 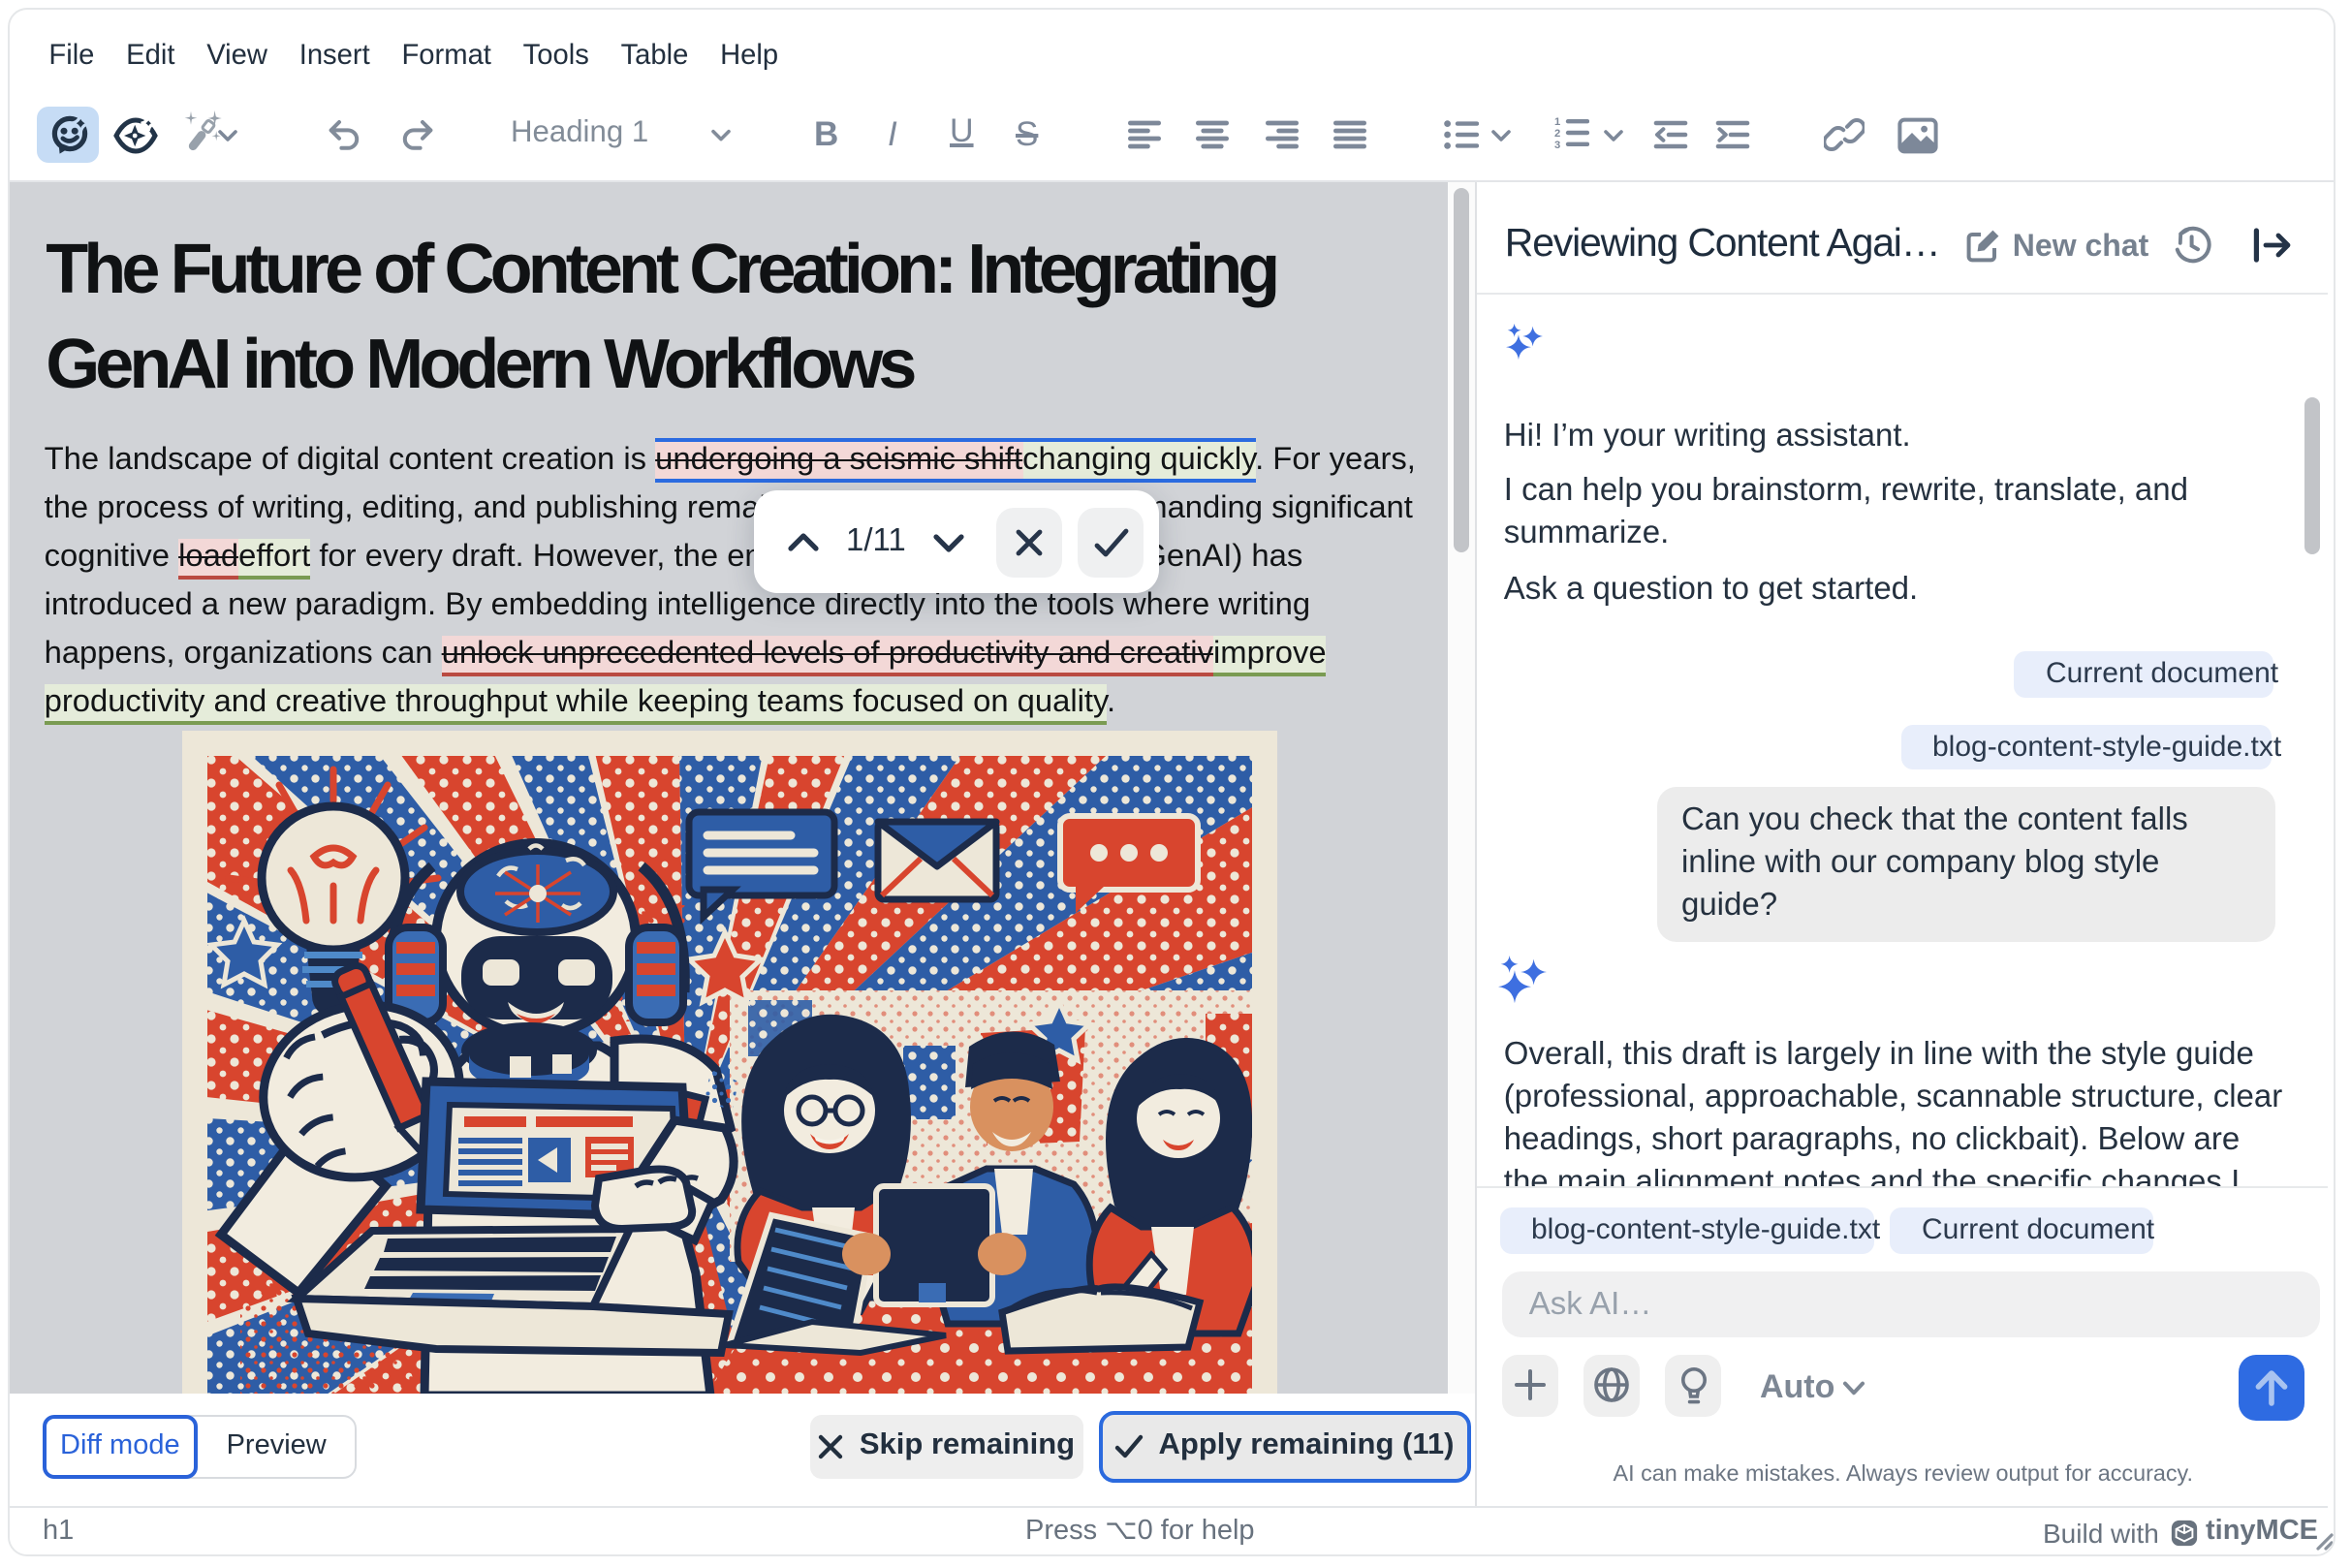 What do you see at coordinates (1557, 122) in the screenshot?
I see `svg-text: 1` at bounding box center [1557, 122].